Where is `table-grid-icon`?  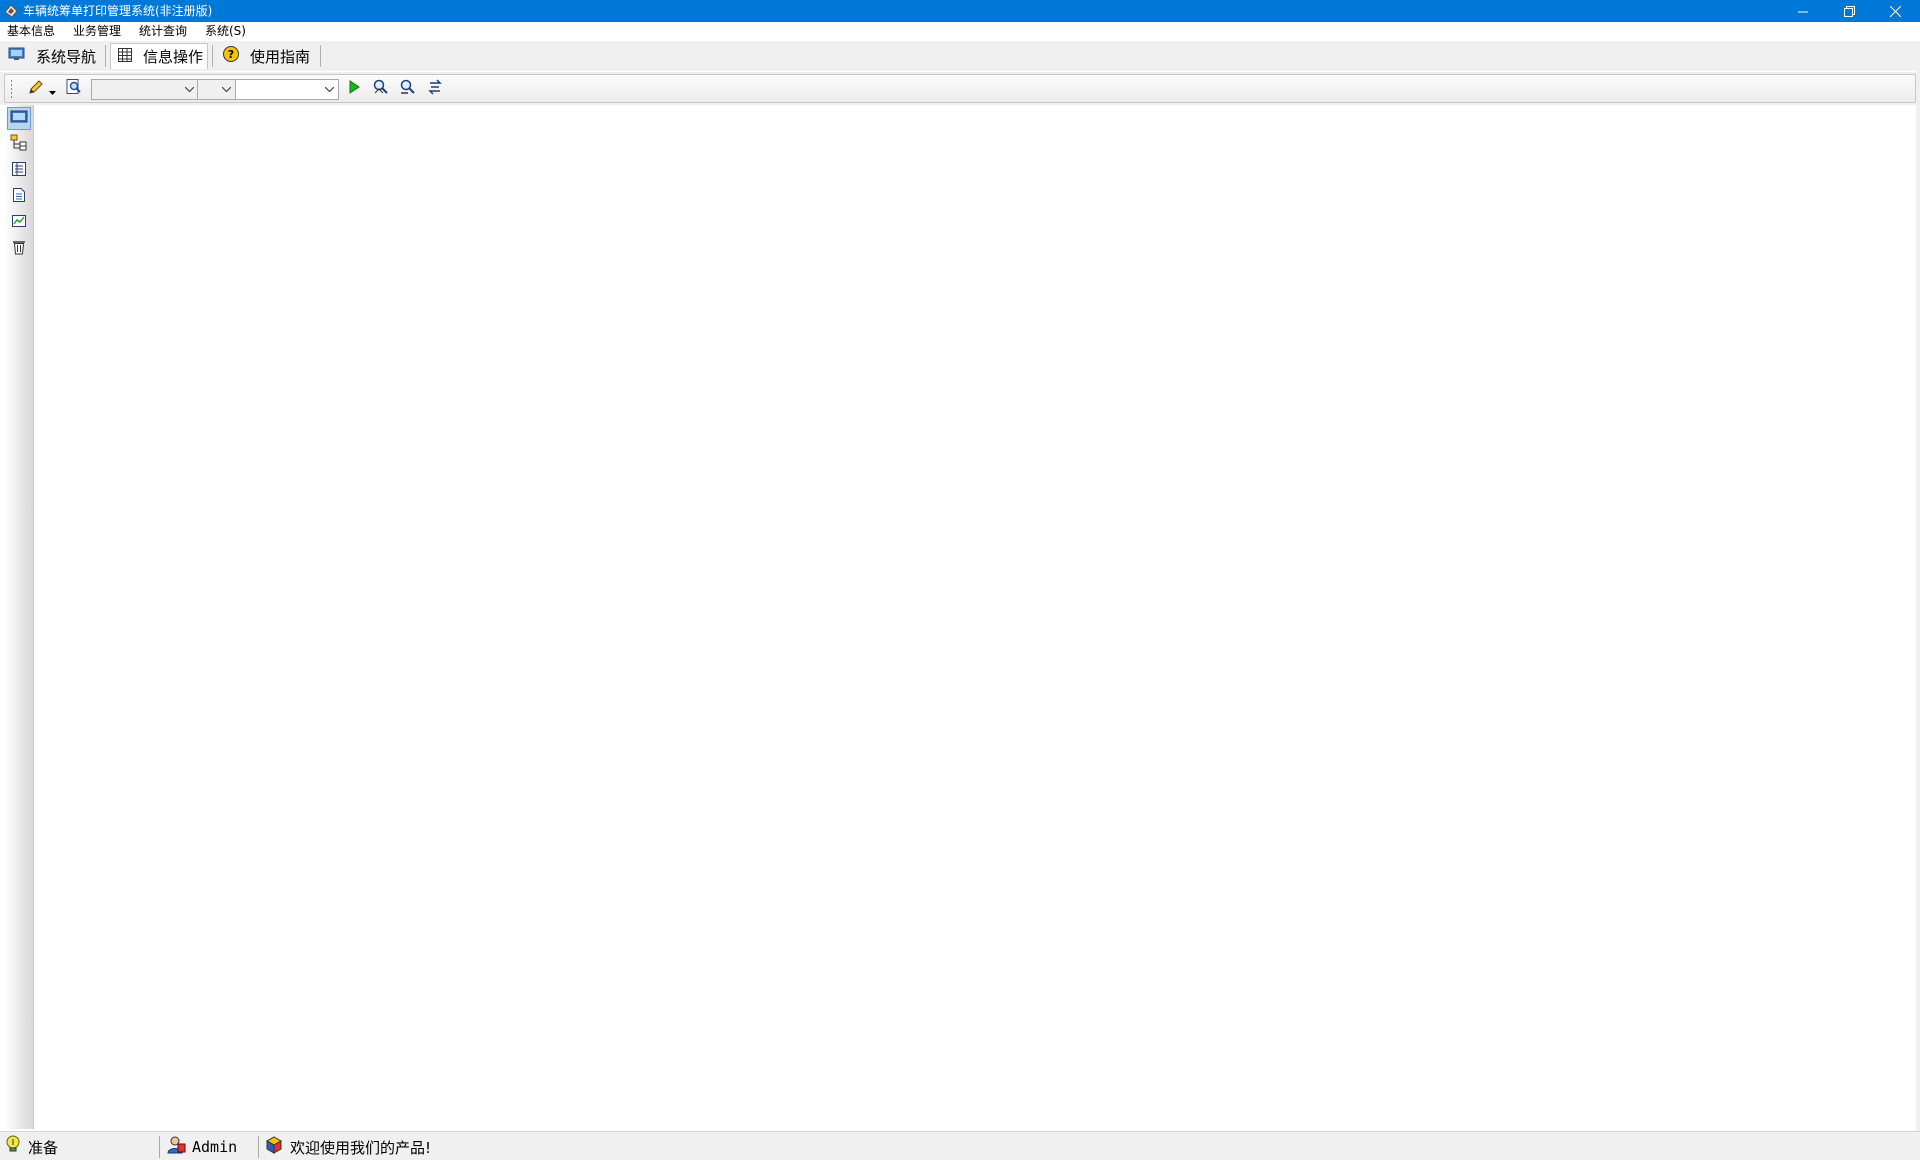
table-grid-icon is located at coordinates (125, 57).